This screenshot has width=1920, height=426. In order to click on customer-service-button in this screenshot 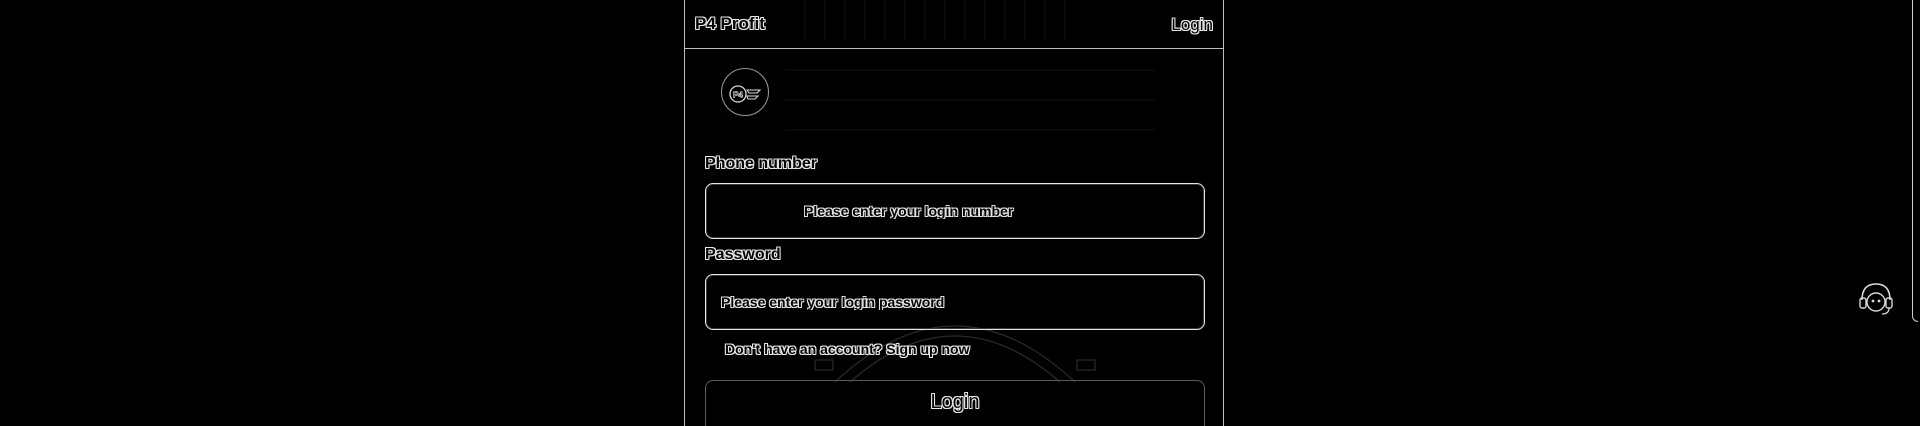, I will do `click(1876, 298)`.